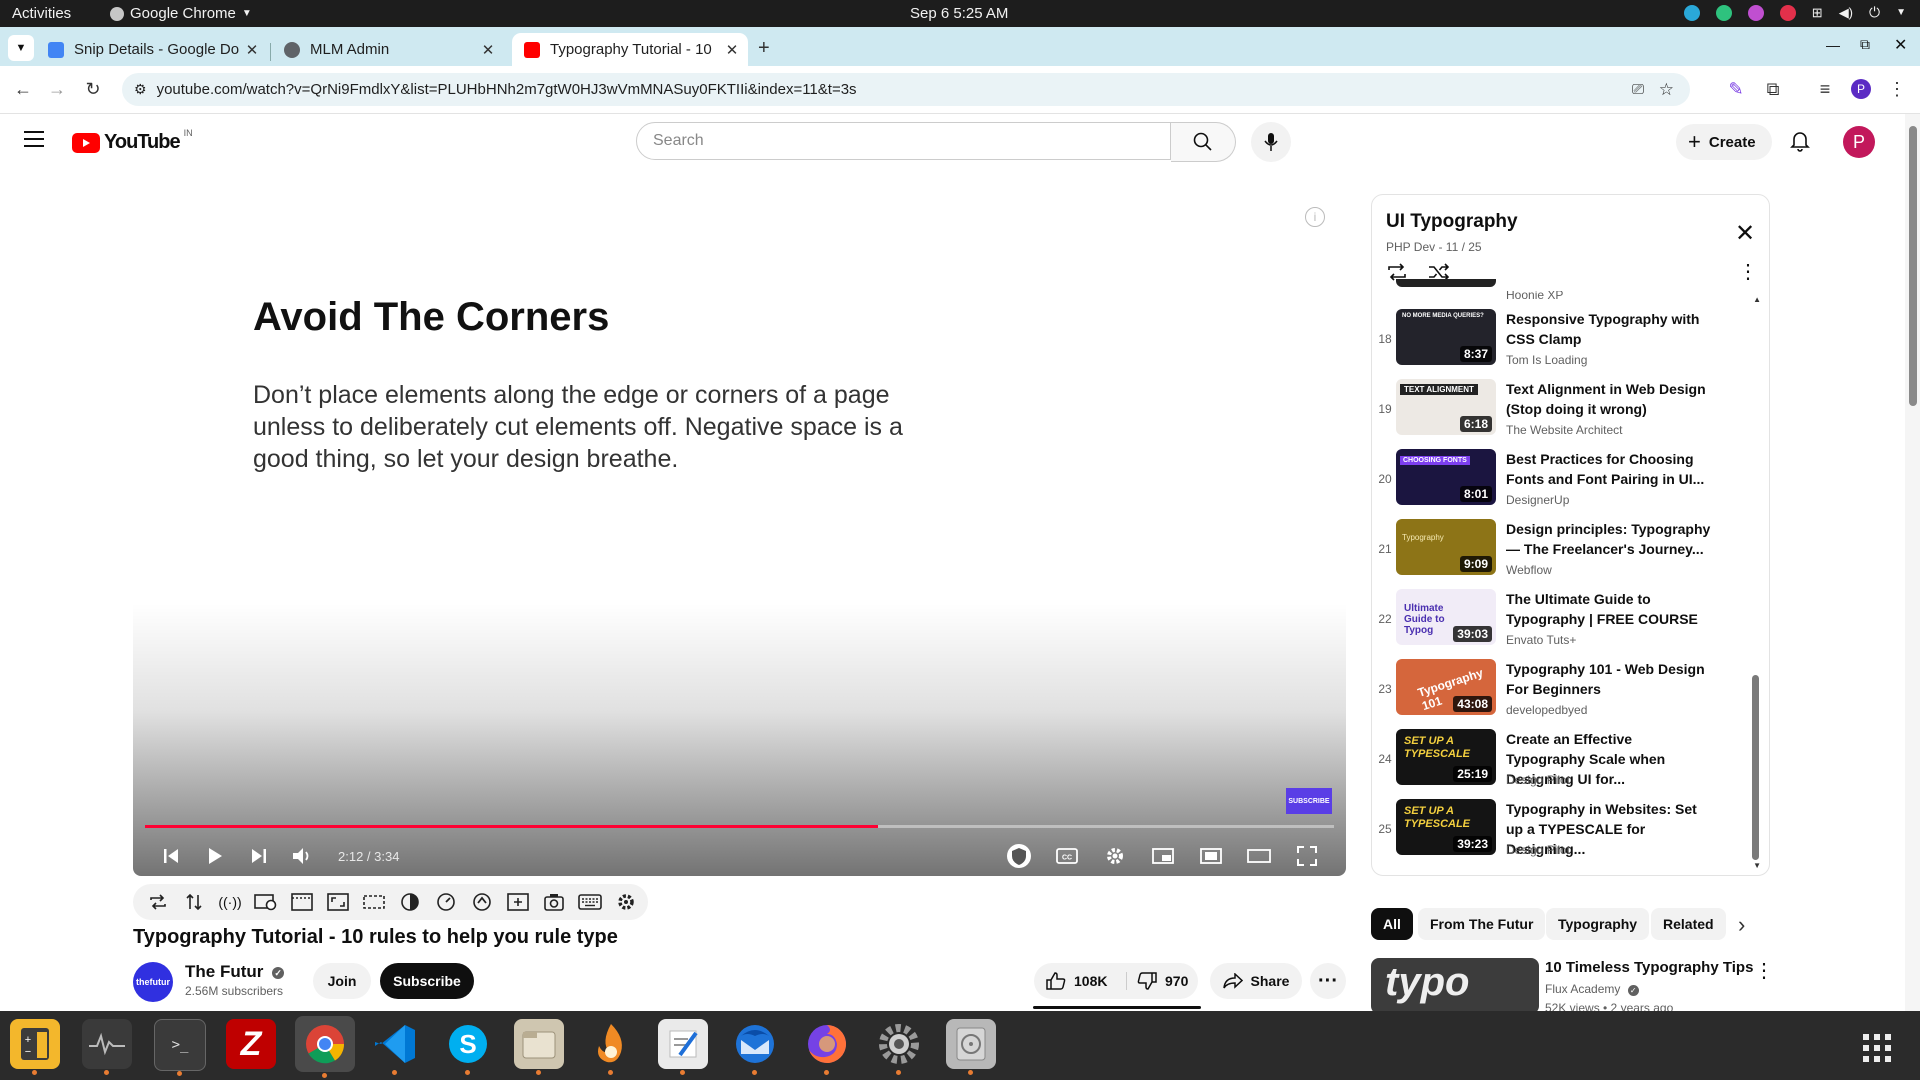  Describe the element at coordinates (395, 1047) in the screenshot. I see `vscode-app-icon` at that location.